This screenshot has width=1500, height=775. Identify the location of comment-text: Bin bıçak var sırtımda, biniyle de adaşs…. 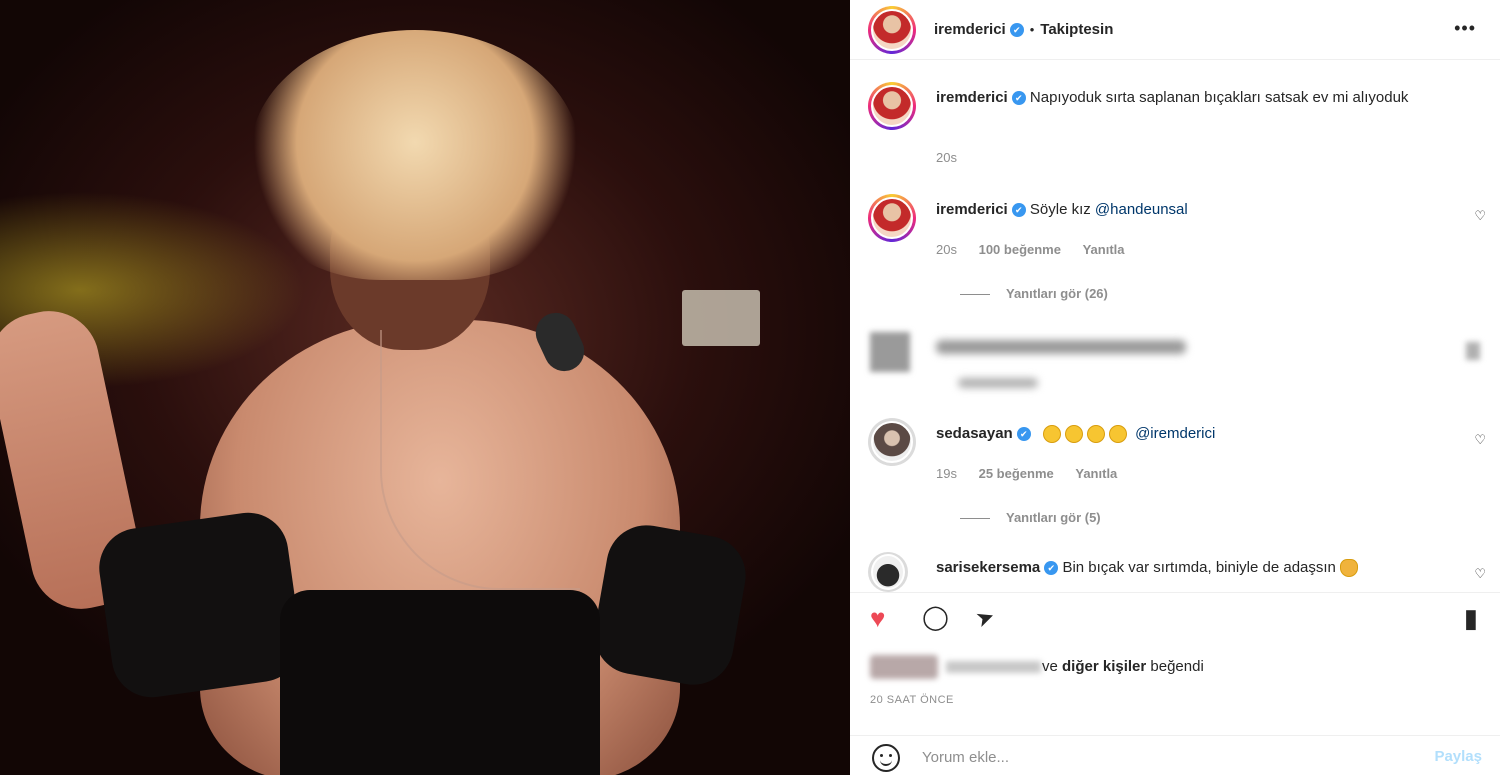
(1199, 567).